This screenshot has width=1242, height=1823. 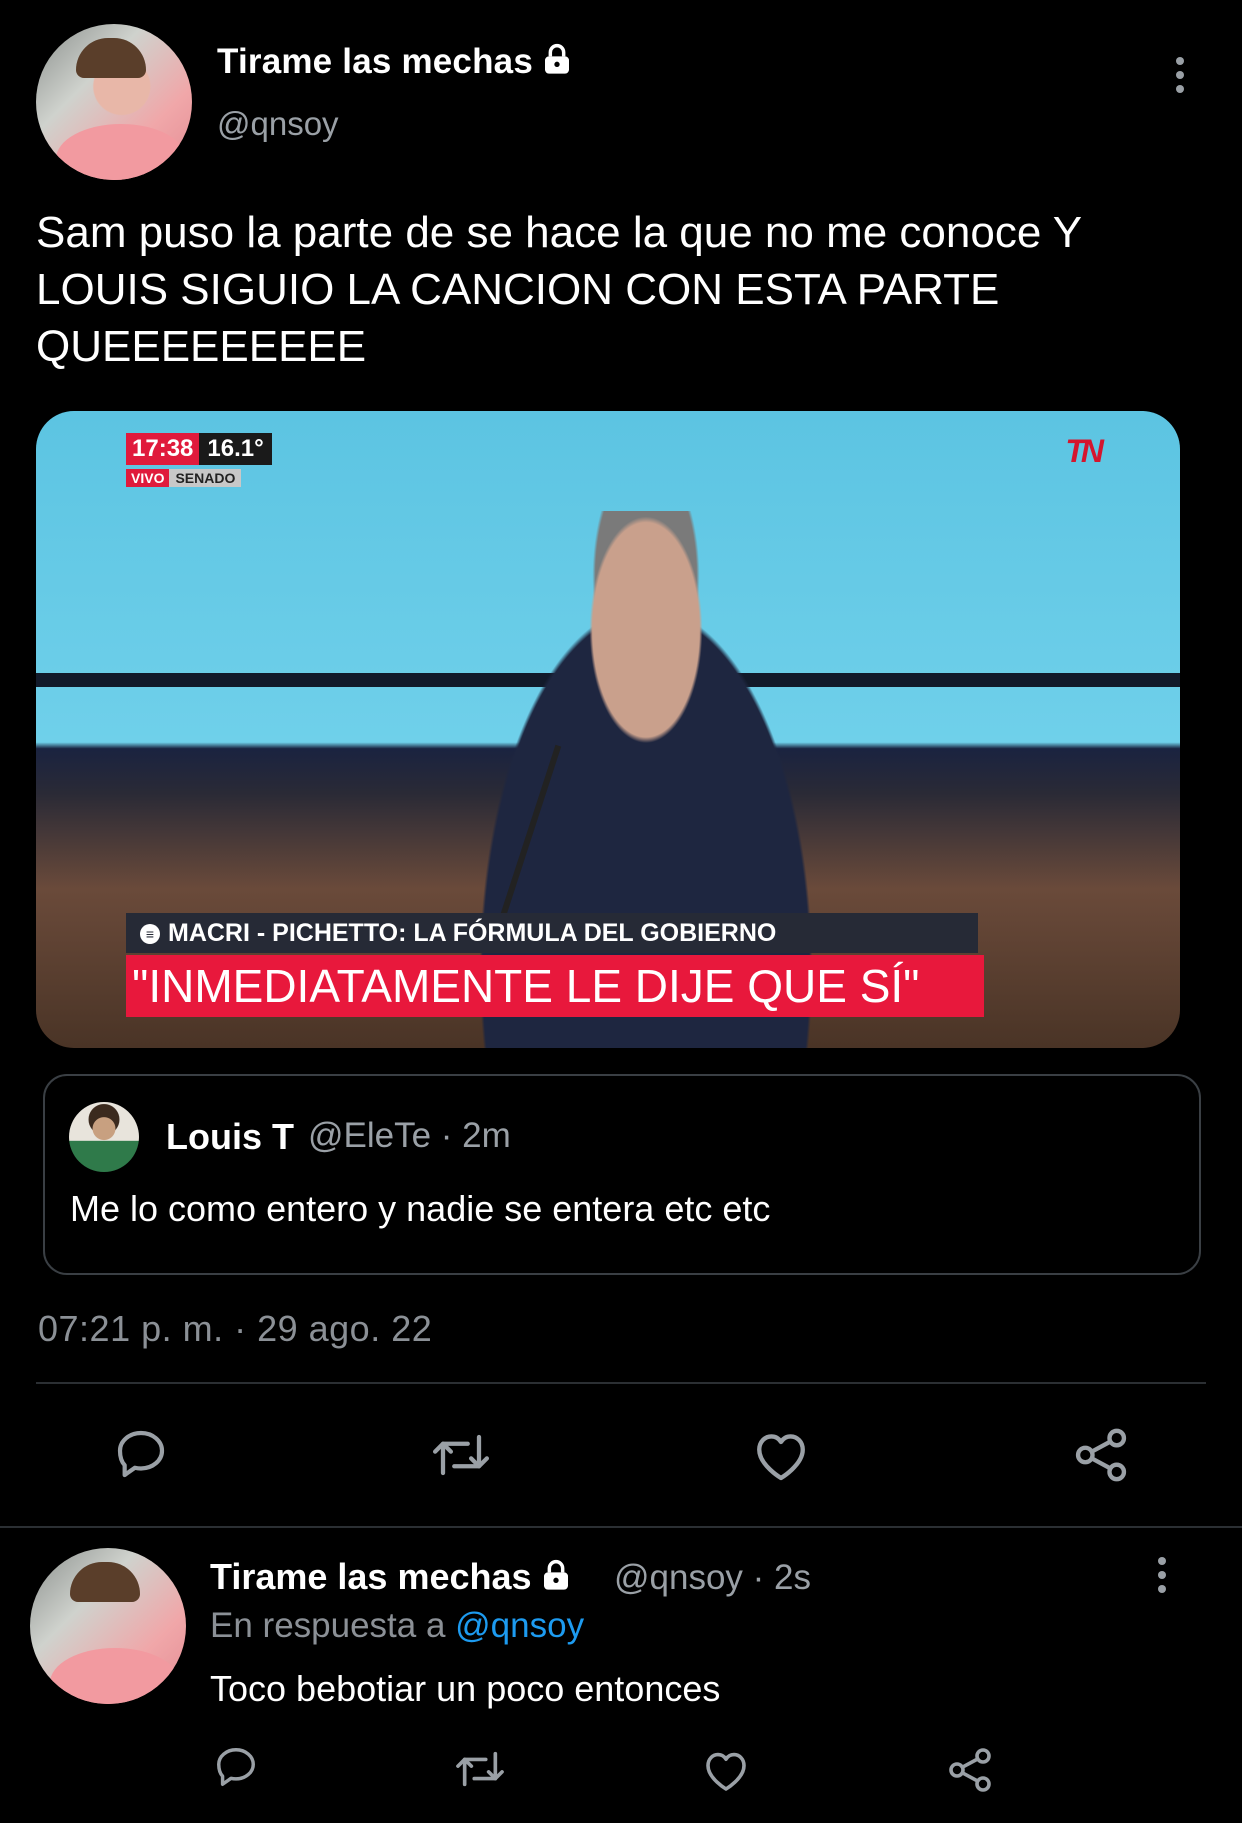 What do you see at coordinates (712, 1577) in the screenshot?
I see `reply-author-meta: @qnsoy · 2s` at bounding box center [712, 1577].